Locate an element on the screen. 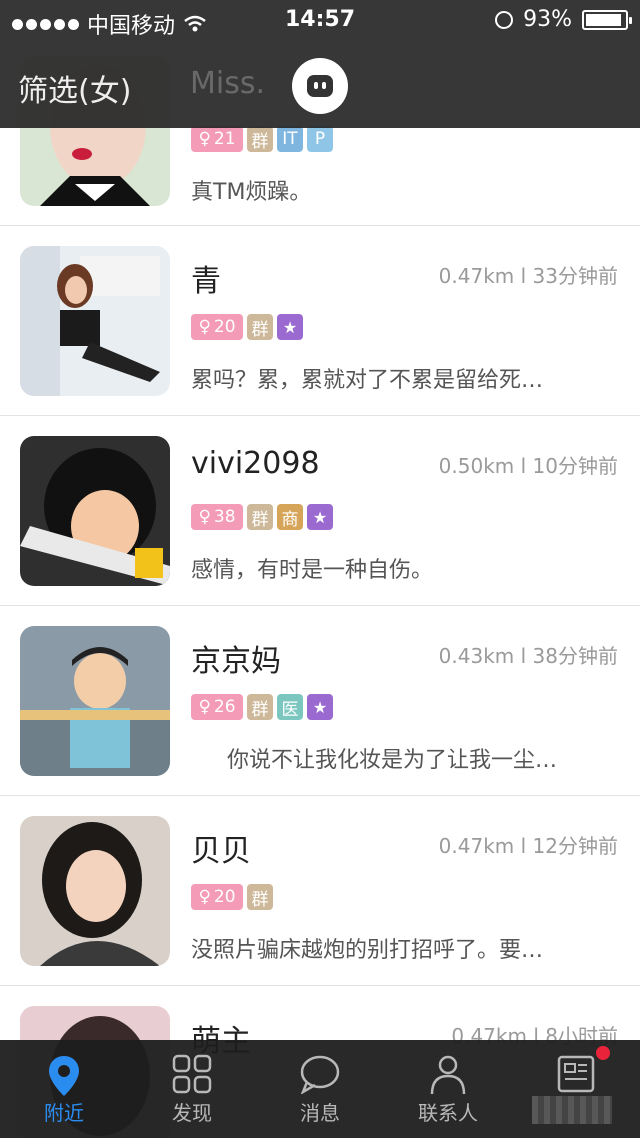  top-bar: 中国移动 14:57 93% Miss. 筛选(女) is located at coordinates (320, 64).